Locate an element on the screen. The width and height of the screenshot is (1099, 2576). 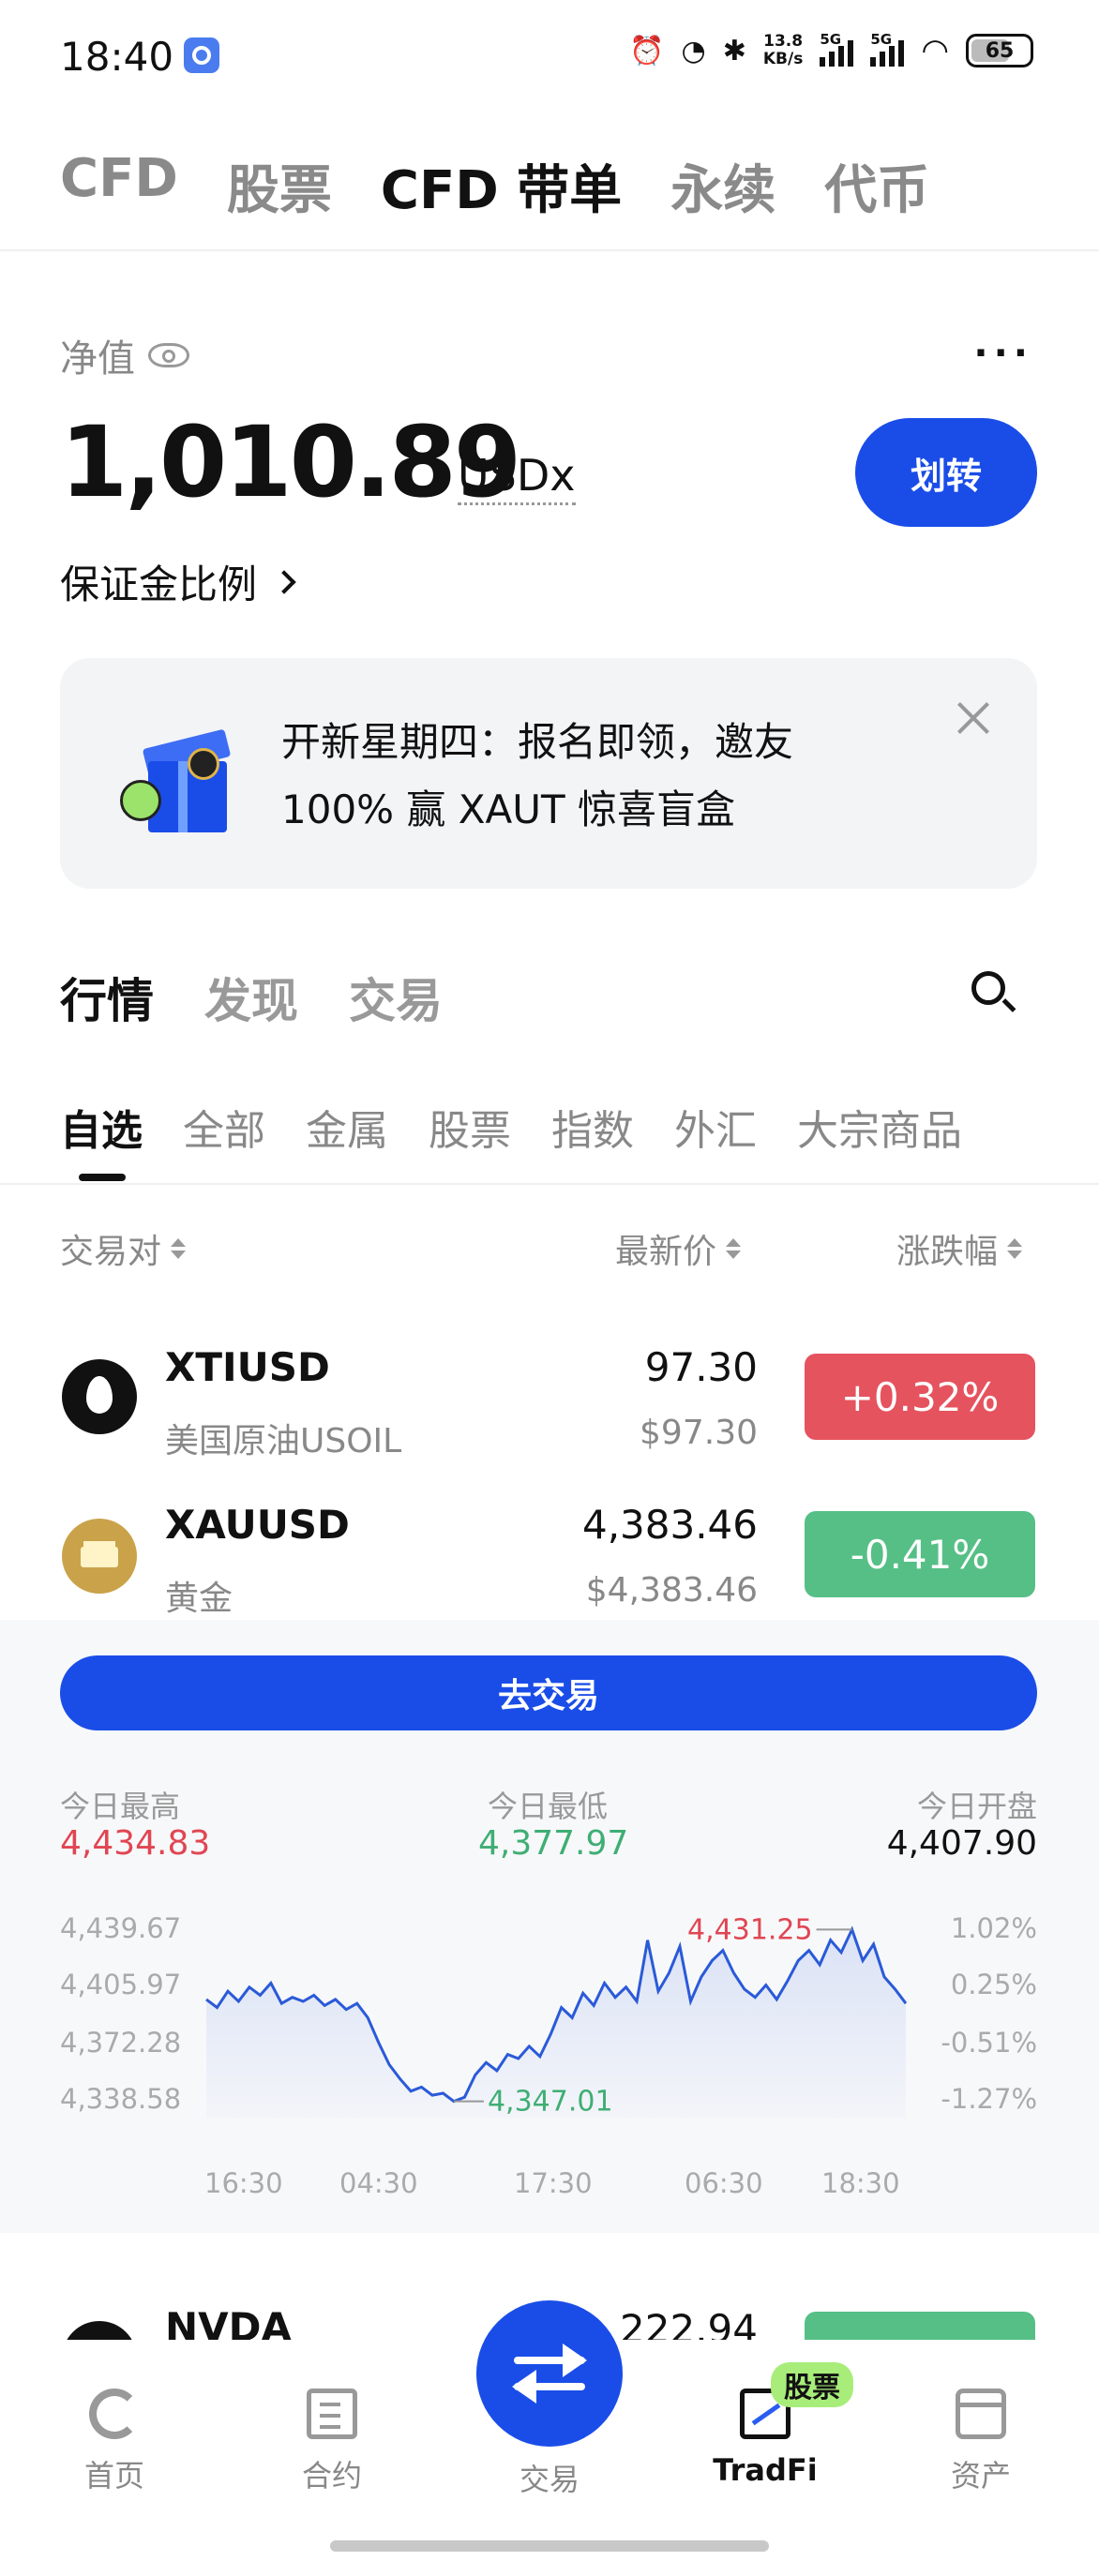
nav-contracts: 合约 is located at coordinates (332, 2442).